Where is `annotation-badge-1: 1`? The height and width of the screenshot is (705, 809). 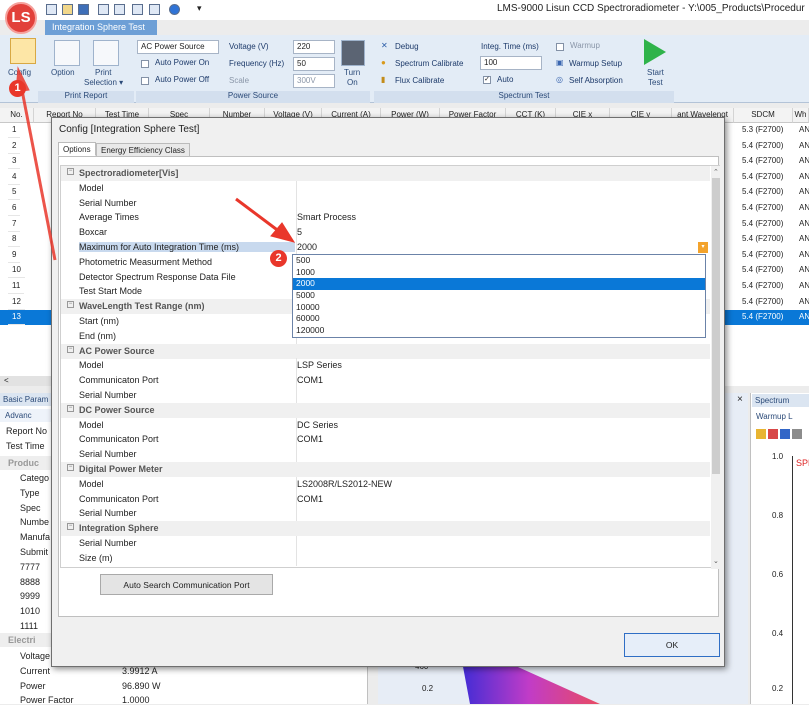 annotation-badge-1: 1 is located at coordinates (17, 88).